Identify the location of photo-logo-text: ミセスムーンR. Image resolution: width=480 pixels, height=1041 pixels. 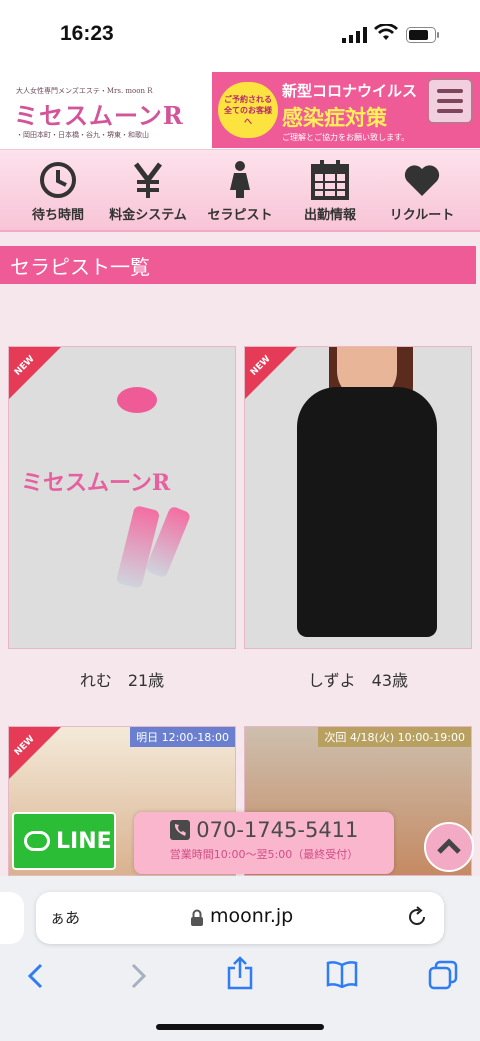
(96, 483).